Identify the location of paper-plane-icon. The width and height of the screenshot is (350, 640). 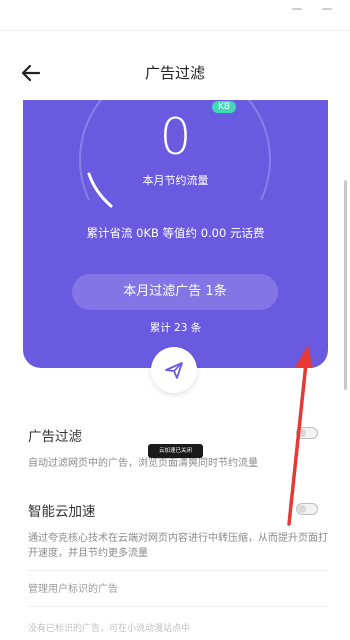
(174, 370).